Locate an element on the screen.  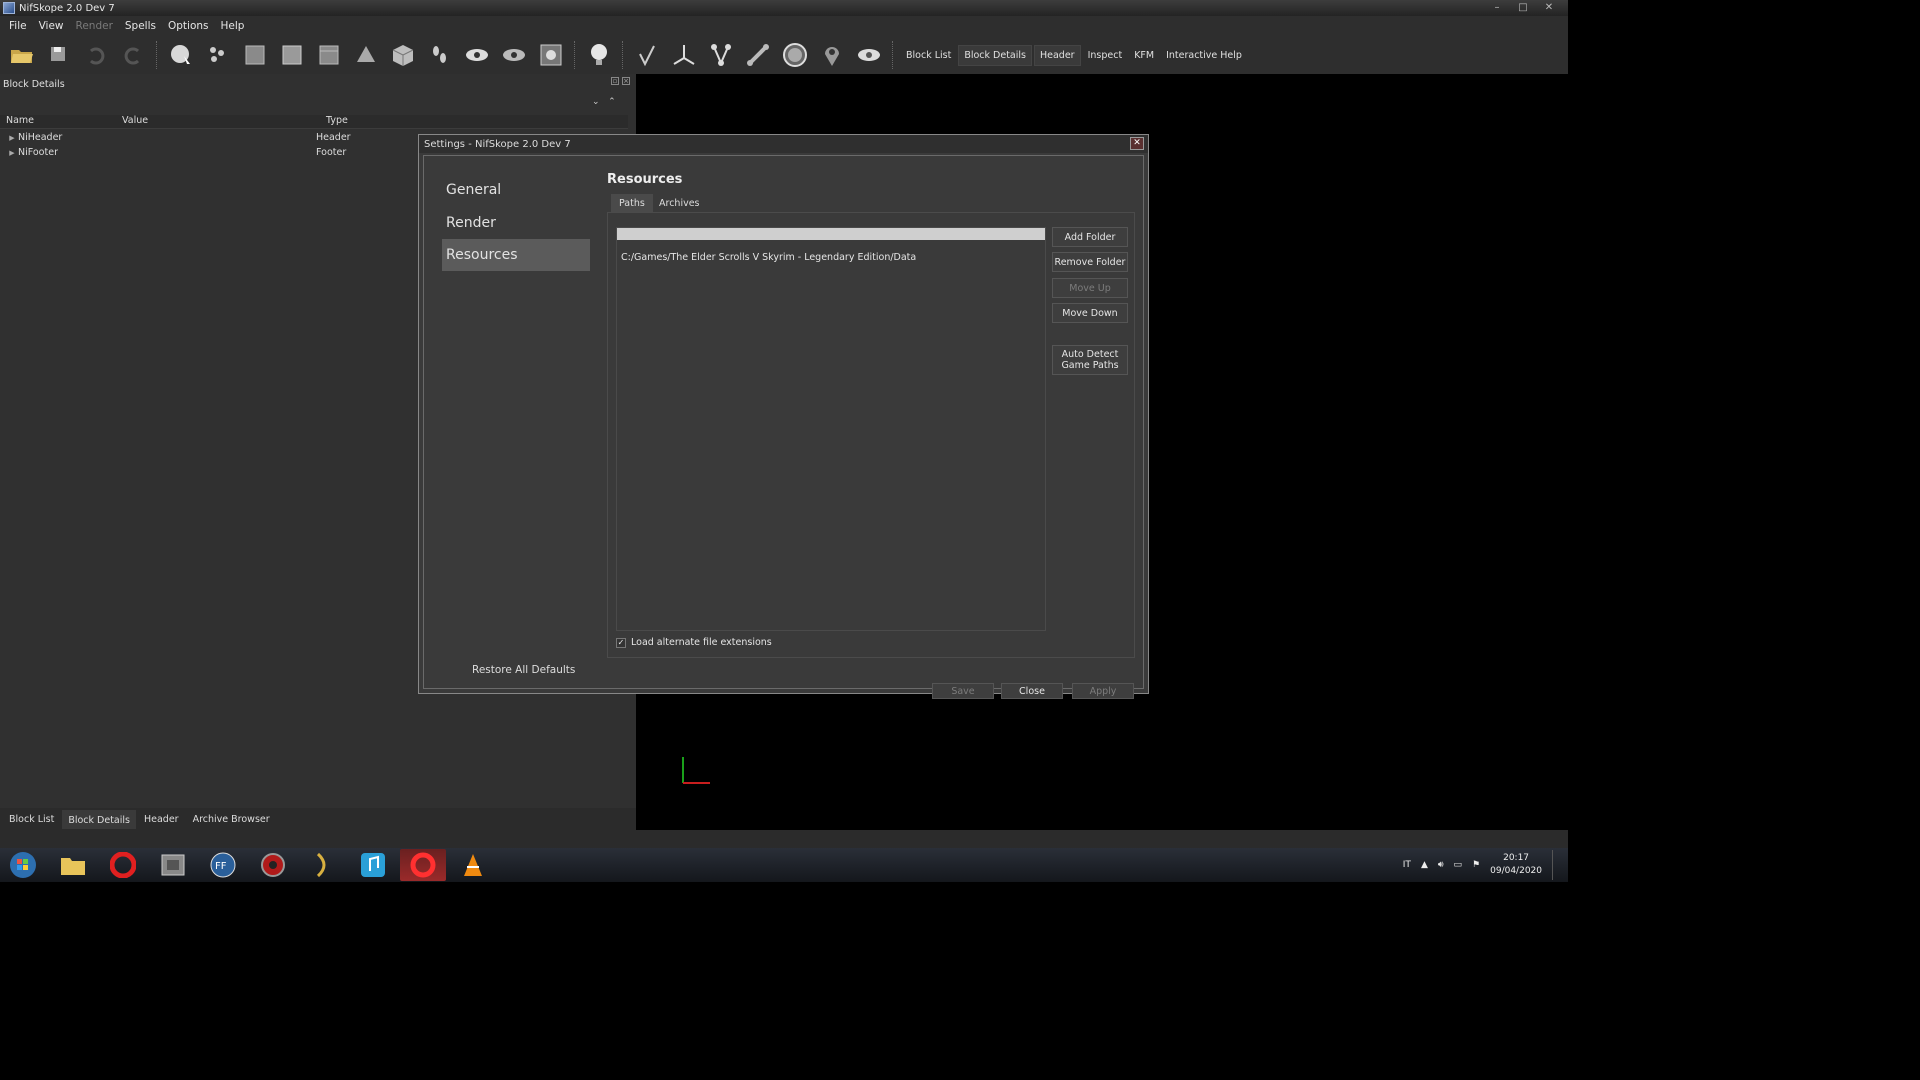
language-indicator: IT is located at coordinates (1407, 865).